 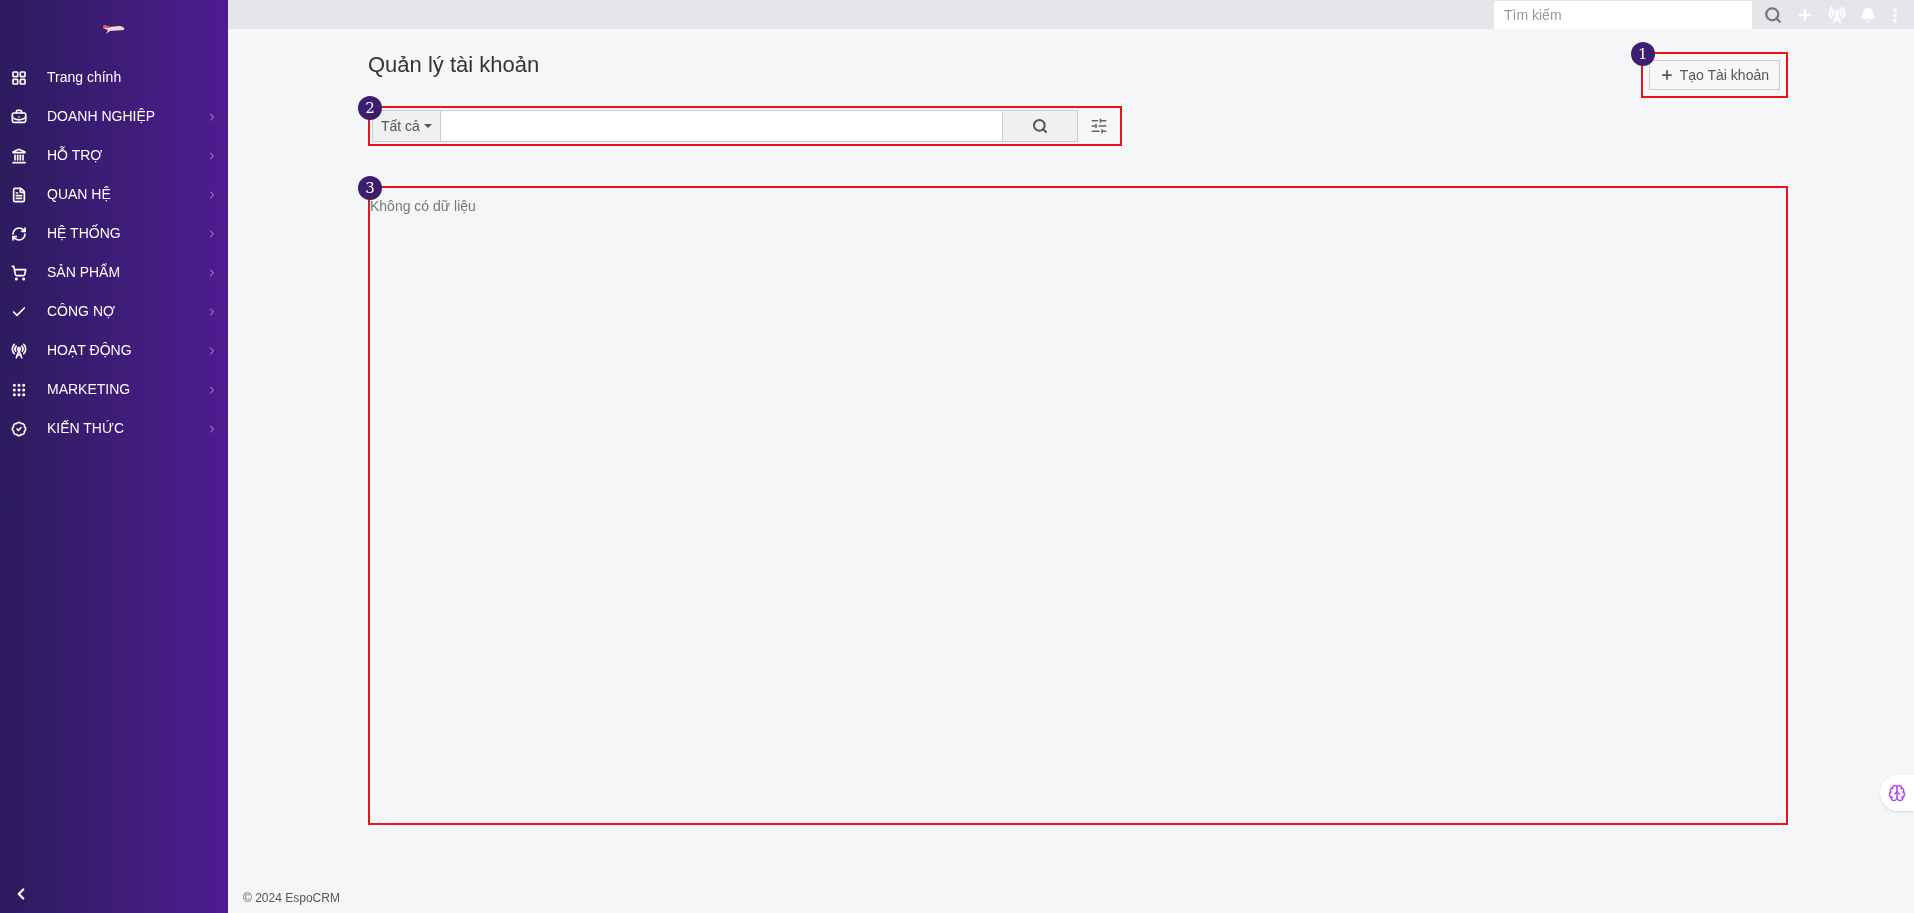 What do you see at coordinates (114, 311) in the screenshot?
I see `sidebar-item: CÔNG NỢ` at bounding box center [114, 311].